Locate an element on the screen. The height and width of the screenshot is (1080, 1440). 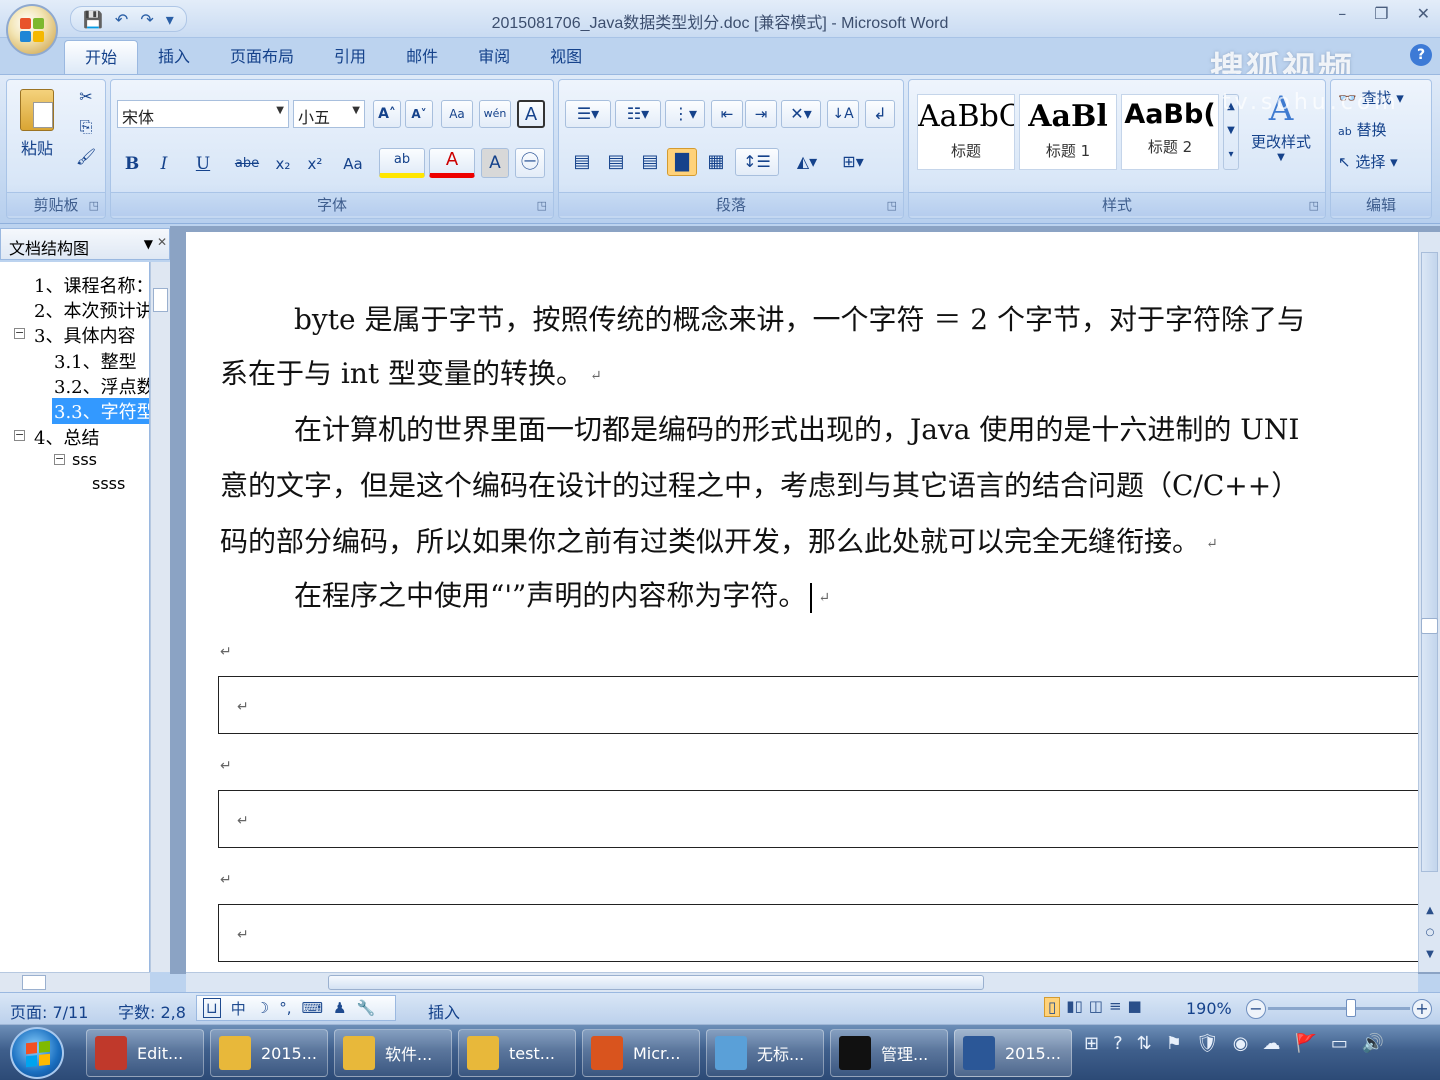
document-vertical-scrollbar: ▲ ○ ▼ is located at coordinates (1429, 602).